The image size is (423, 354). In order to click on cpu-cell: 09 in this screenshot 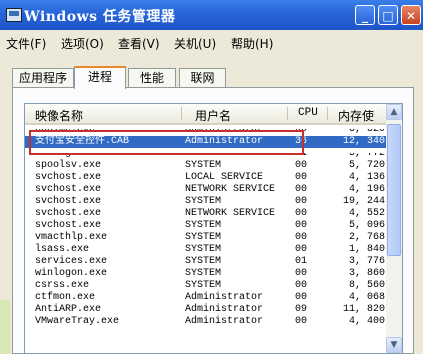, I will do `click(301, 309)`.